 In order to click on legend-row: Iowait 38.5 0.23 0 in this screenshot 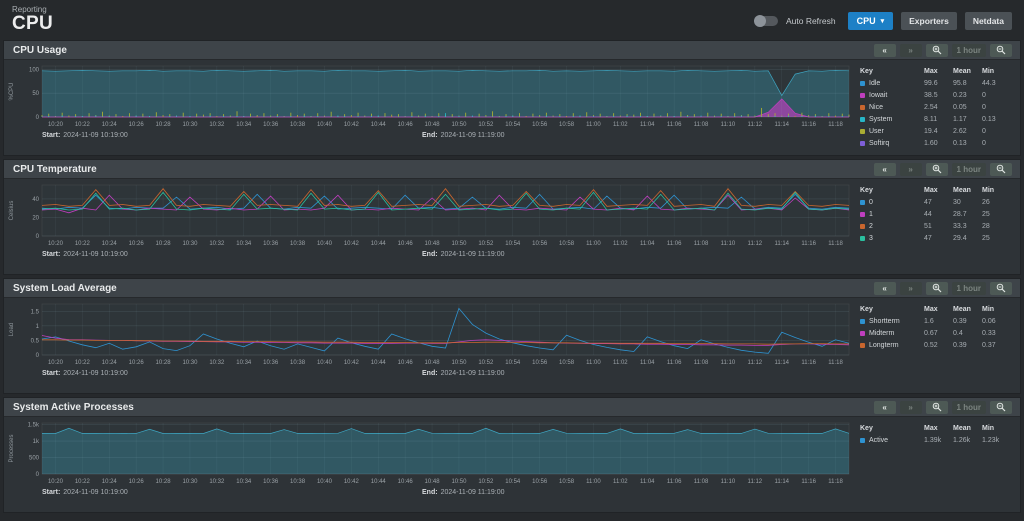, I will do `click(936, 95)`.